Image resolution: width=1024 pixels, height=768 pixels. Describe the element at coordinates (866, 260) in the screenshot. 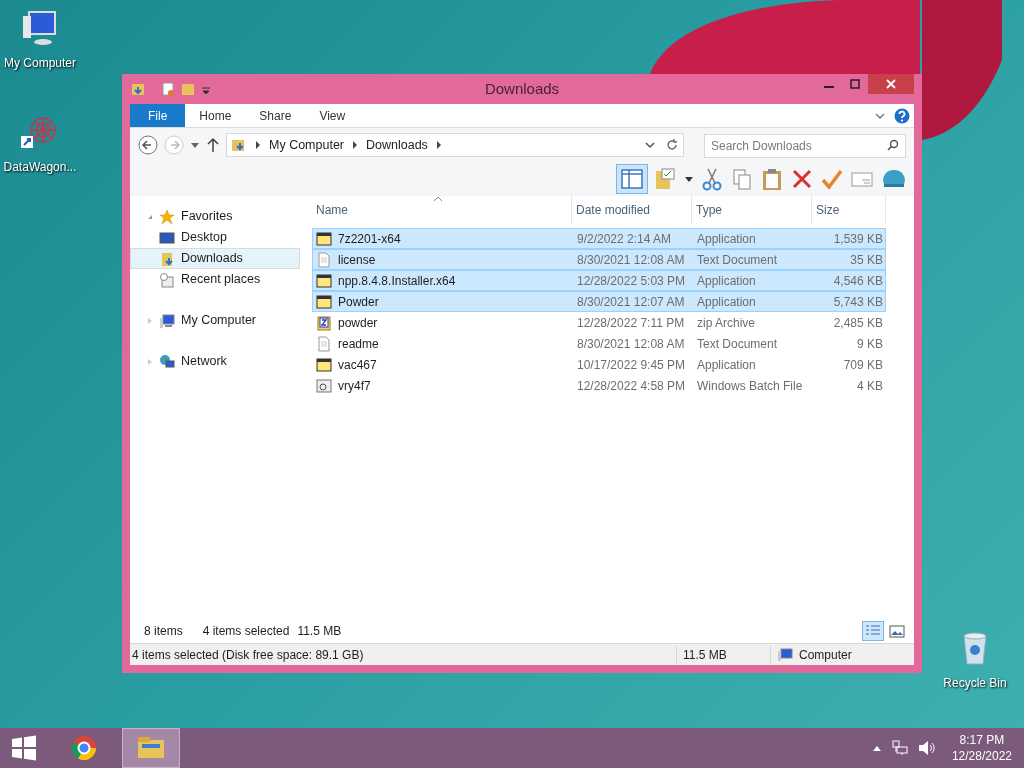

I see `file-size: 35 KB` at that location.